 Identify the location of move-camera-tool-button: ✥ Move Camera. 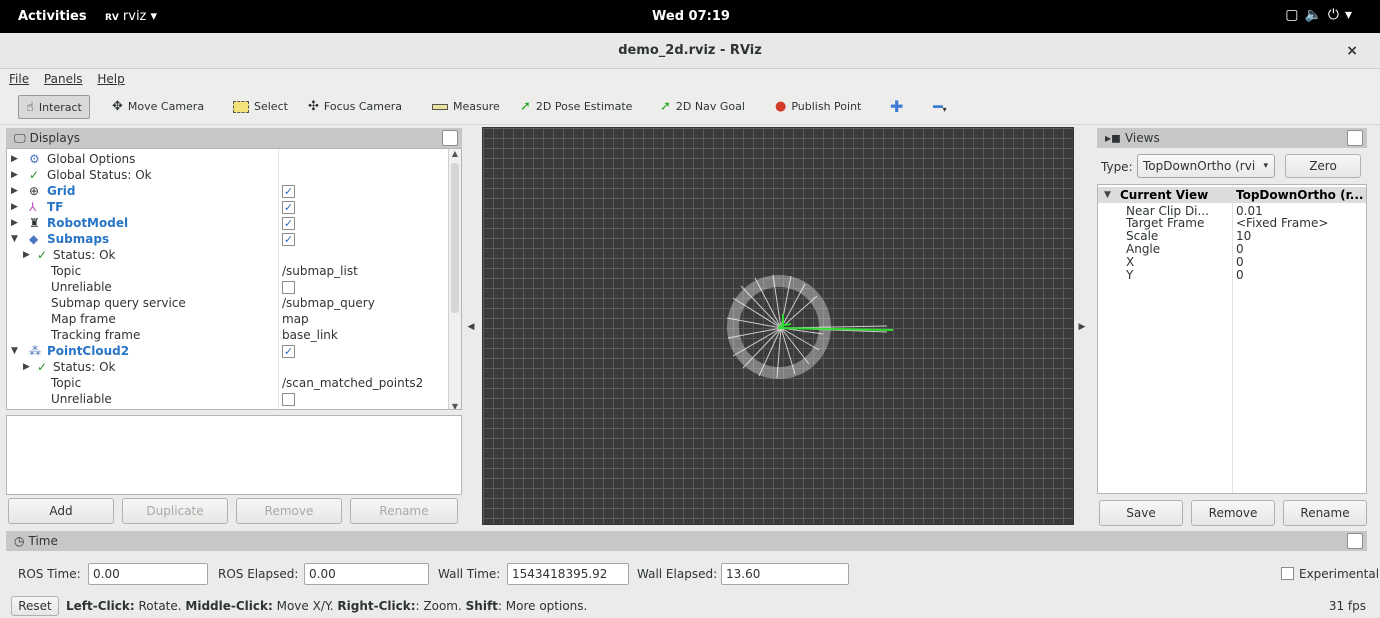
(158, 107).